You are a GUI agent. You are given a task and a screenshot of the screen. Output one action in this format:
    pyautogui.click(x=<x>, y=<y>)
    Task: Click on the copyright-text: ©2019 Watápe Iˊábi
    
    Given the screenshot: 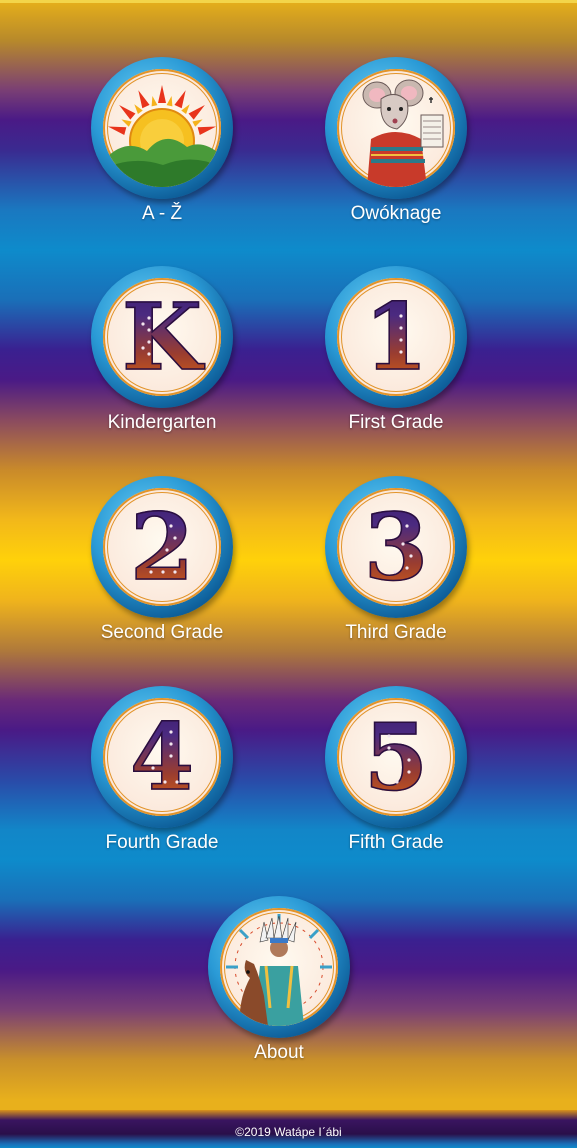 What is the action you would take?
    pyautogui.click(x=288, y=1132)
    